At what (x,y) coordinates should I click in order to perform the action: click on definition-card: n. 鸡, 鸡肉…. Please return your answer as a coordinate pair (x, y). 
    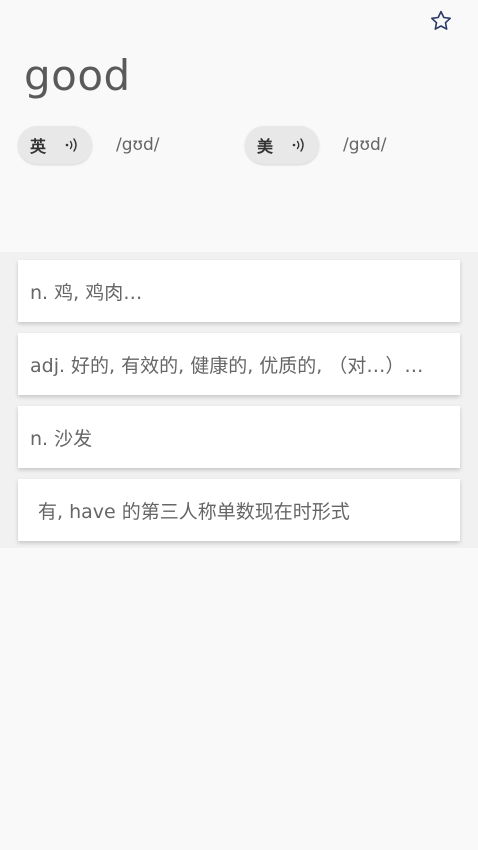
    Looking at the image, I should click on (239, 291).